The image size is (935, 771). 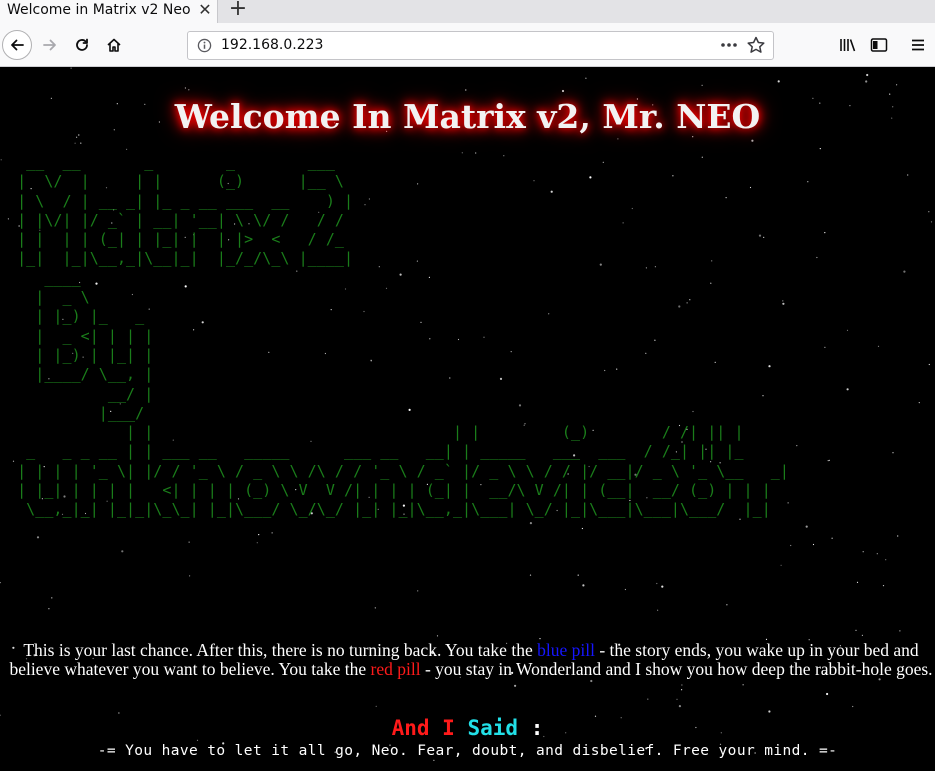 I want to click on close-icon: ✕, so click(x=205, y=11).